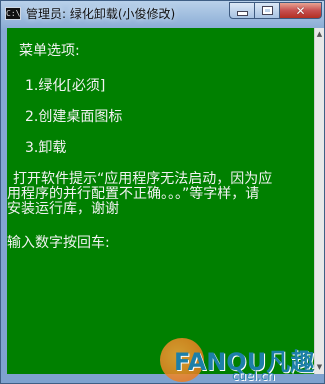 The height and width of the screenshot is (384, 325). Describe the element at coordinates (65, 86) in the screenshot. I see `menu-option-1: 1.绿化[必须]` at that location.